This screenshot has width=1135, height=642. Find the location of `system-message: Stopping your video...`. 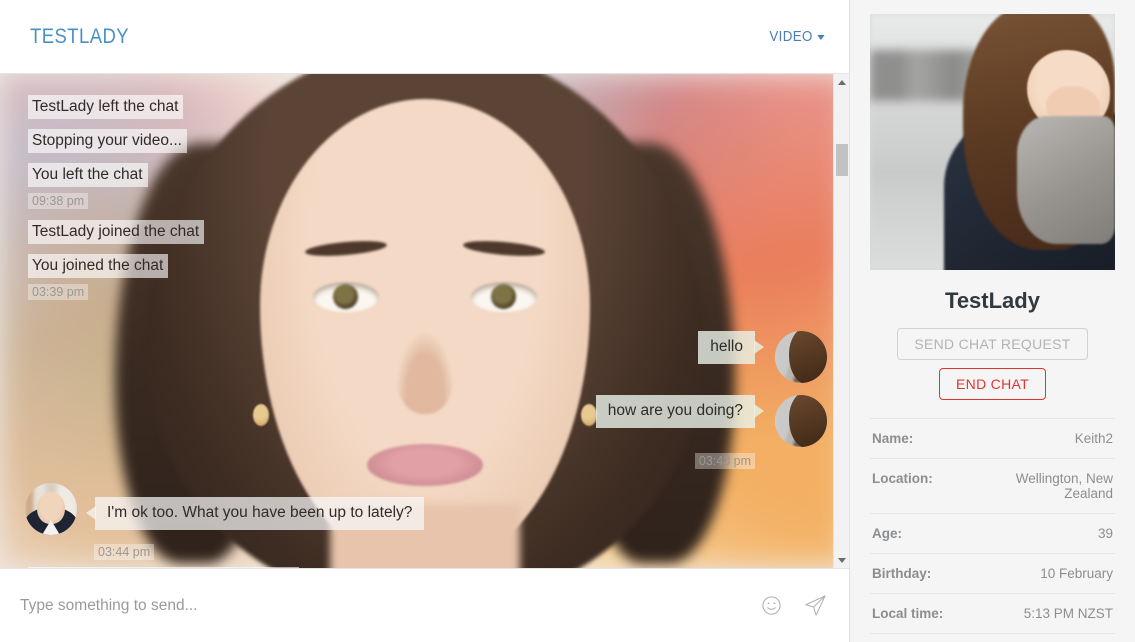

system-message: Stopping your video... is located at coordinates (107, 141).